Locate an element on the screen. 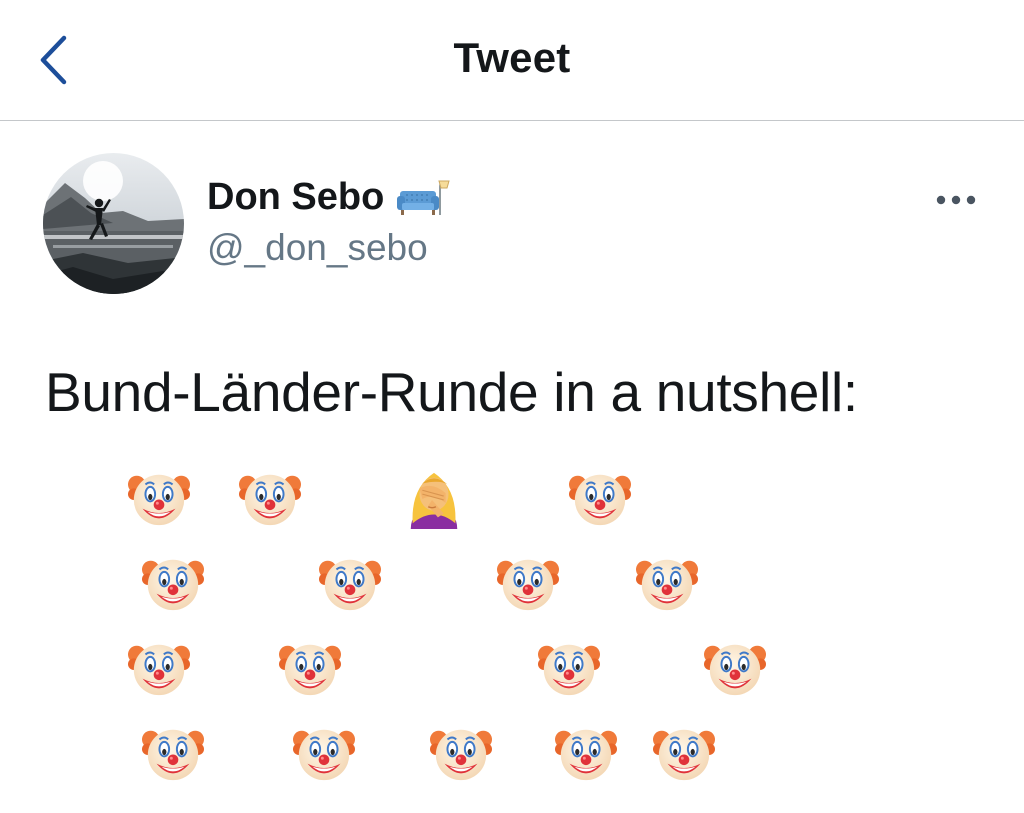  avatar-photo is located at coordinates (113, 223).